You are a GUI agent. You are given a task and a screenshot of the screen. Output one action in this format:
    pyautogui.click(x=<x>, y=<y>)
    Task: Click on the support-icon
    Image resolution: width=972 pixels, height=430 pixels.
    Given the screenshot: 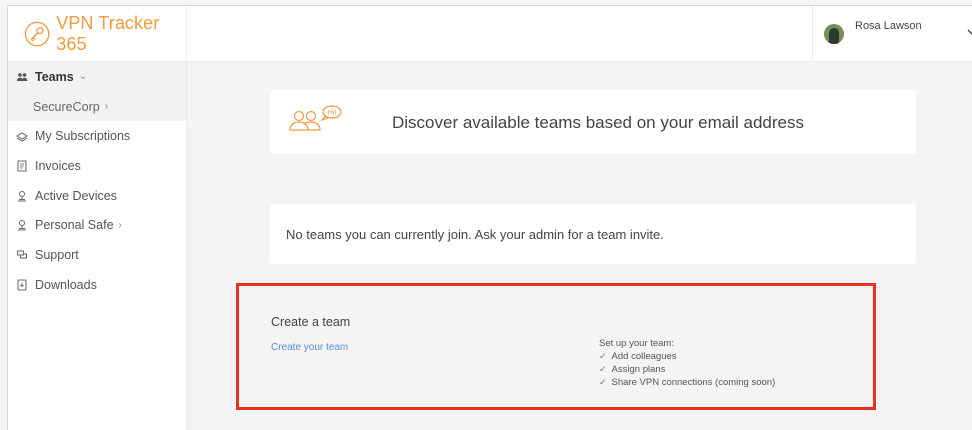 What is the action you would take?
    pyautogui.click(x=22, y=255)
    